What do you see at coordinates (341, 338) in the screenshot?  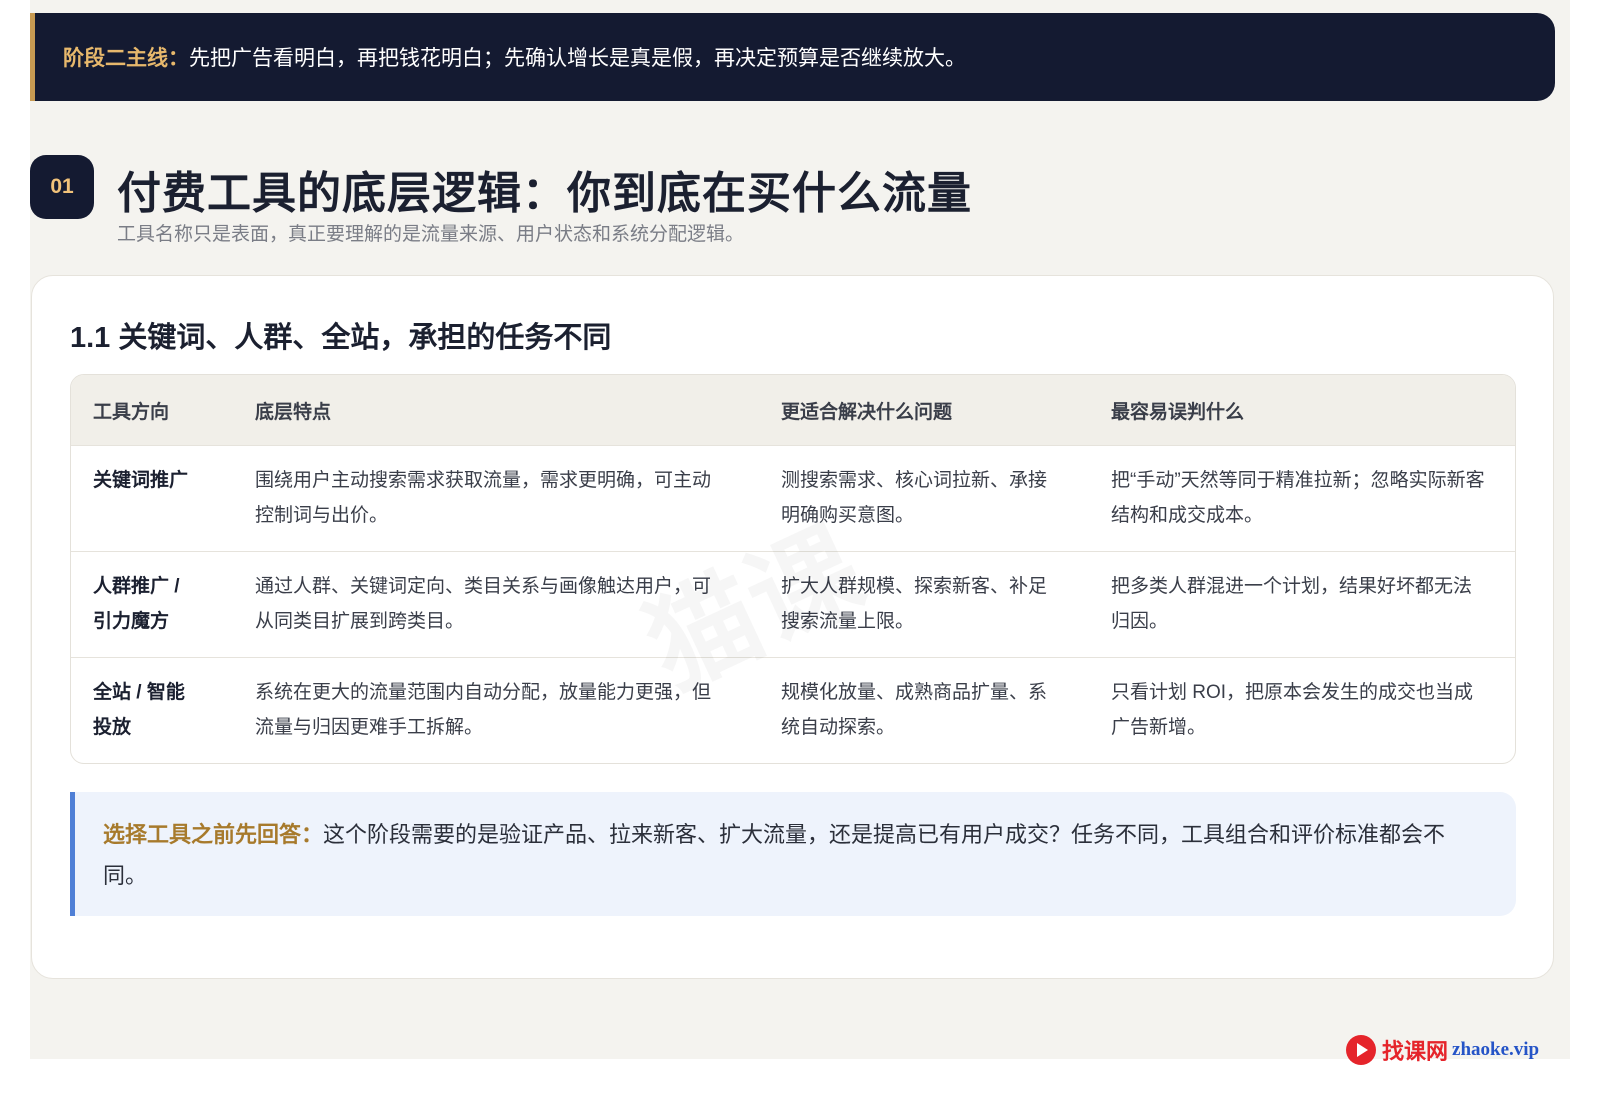 I see `card-title: 1.1 关键词、人群、全站，承担的任务不同` at bounding box center [341, 338].